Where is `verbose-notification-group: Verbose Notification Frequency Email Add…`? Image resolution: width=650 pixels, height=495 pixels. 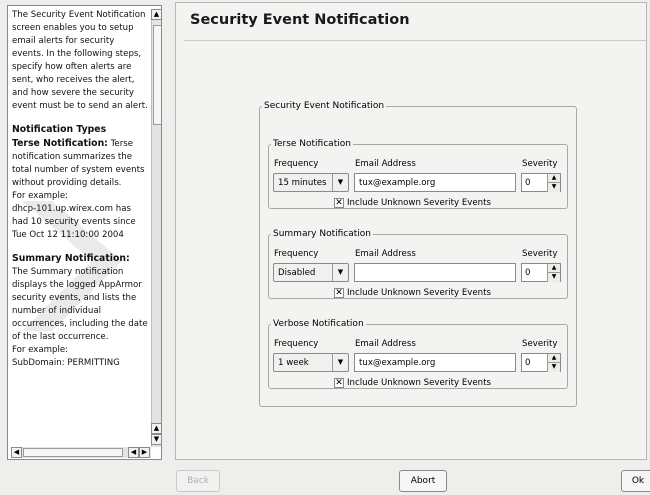
verbose-notification-group: Verbose Notification Frequency Email Add… is located at coordinates (418, 354).